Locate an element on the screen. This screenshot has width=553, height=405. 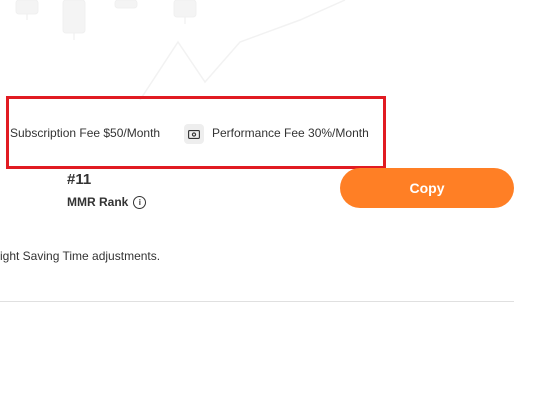
performance-fee: Performance Fee 30%/Month is located at coordinates (290, 133).